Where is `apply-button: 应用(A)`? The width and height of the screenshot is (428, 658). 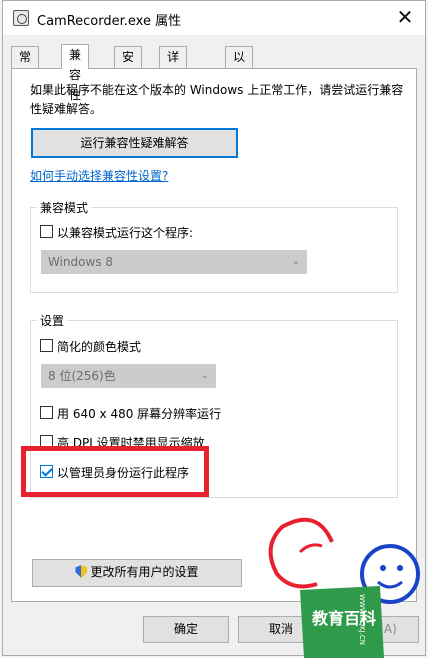
apply-button: 应用(A) is located at coordinates (376, 629).